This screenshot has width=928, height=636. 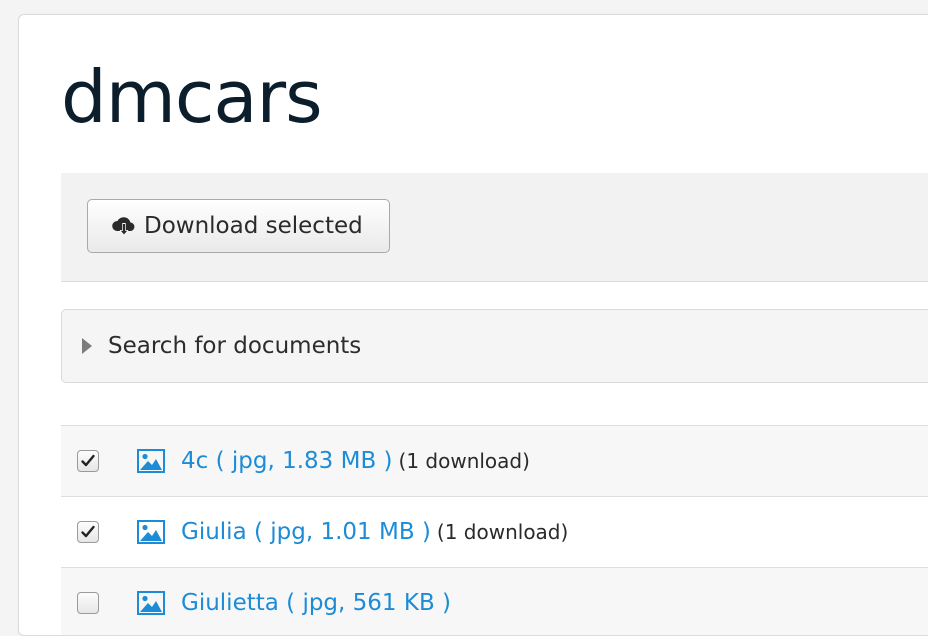 What do you see at coordinates (494, 601) in the screenshot?
I see `document-row: Giulietta ( jpg, 561 KB )` at bounding box center [494, 601].